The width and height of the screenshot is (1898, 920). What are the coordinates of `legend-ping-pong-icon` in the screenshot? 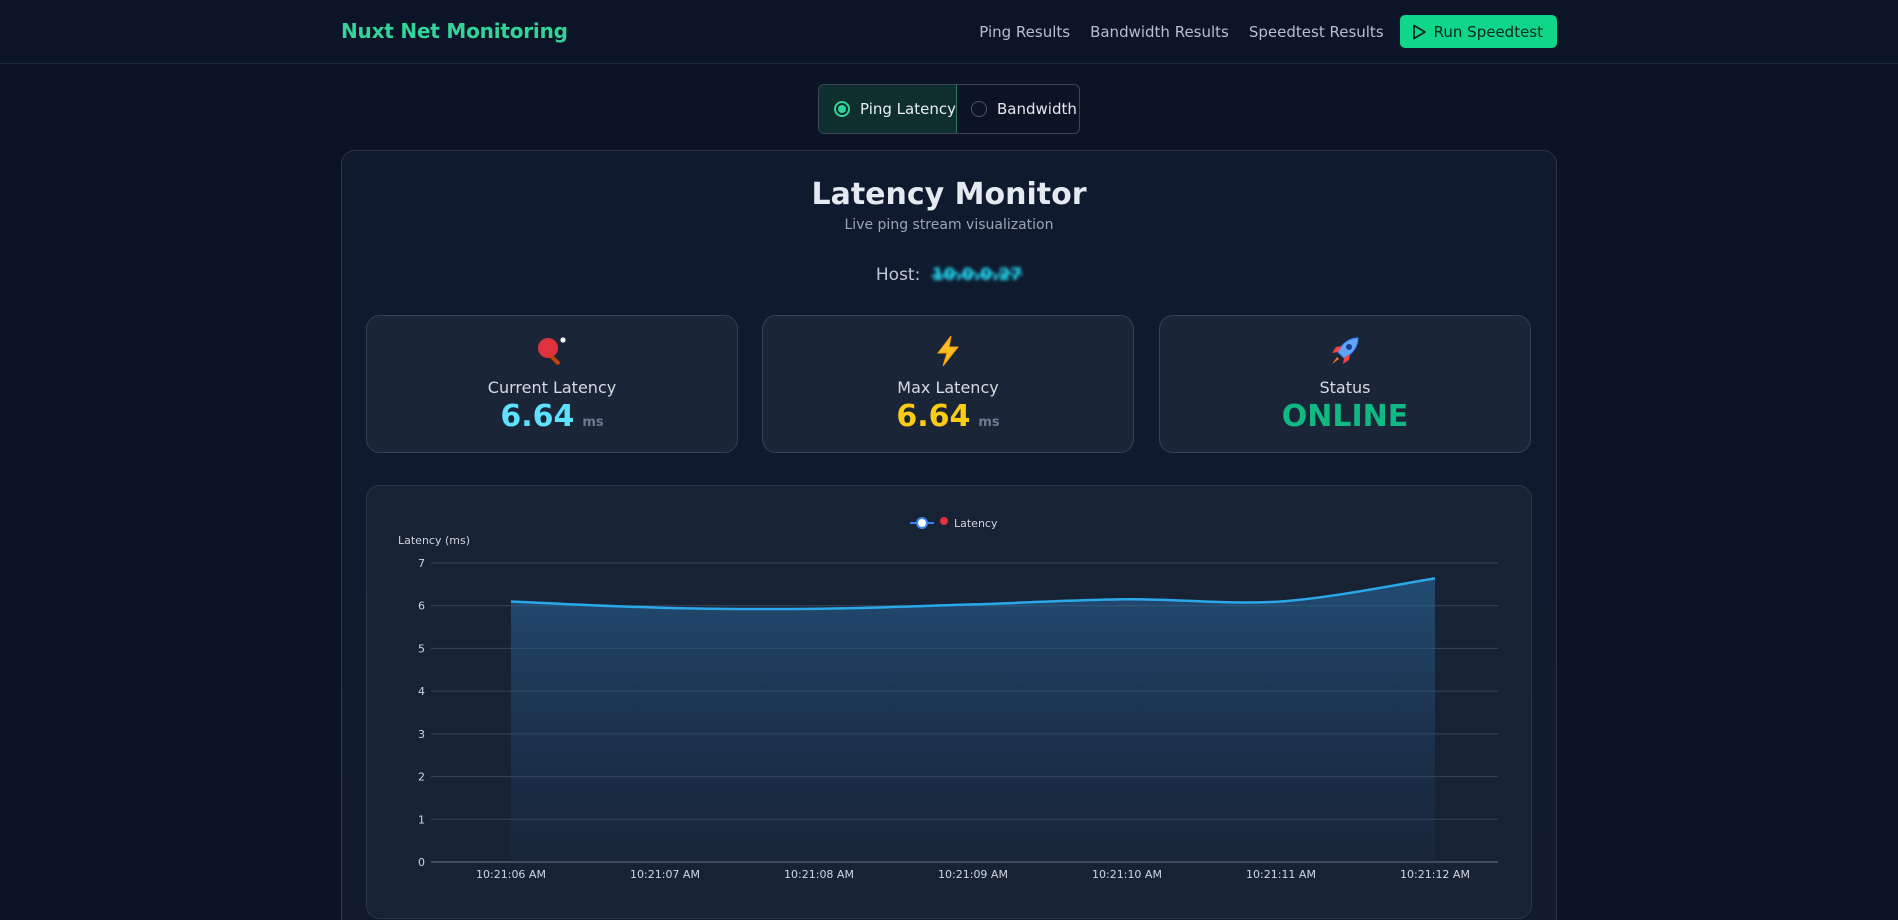 It's located at (944, 521).